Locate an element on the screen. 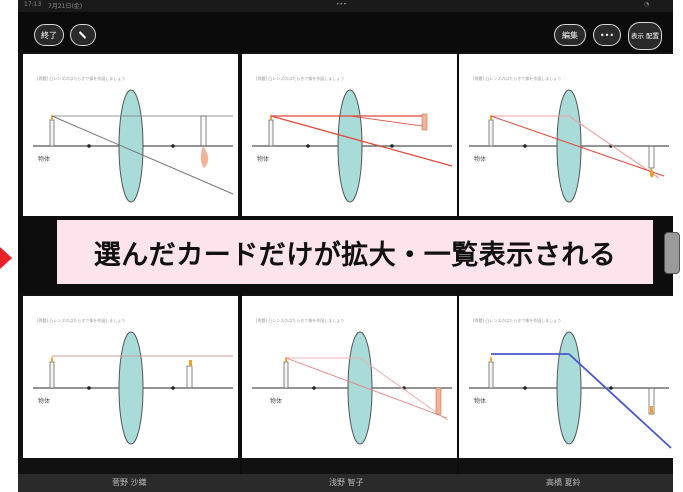  status-time: 17:13 is located at coordinates (33, 4).